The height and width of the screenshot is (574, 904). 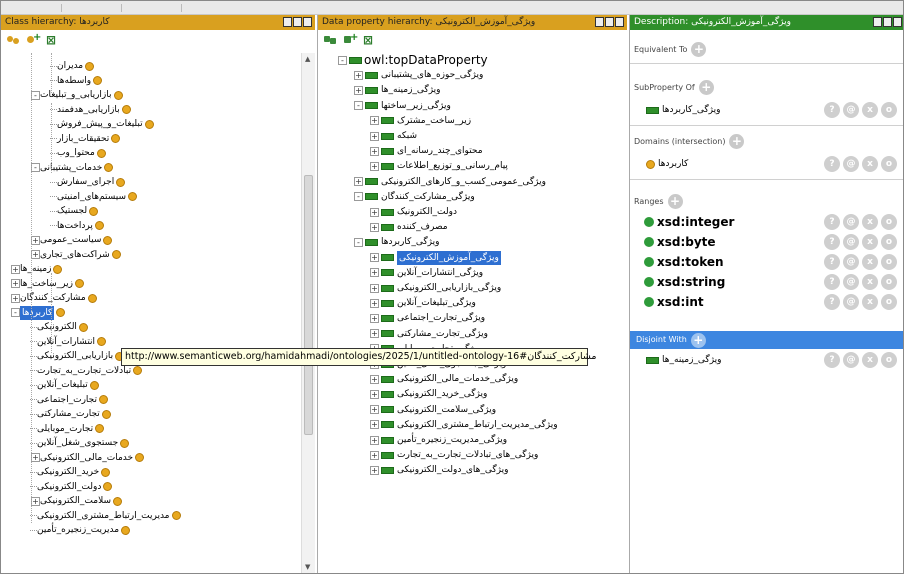 What do you see at coordinates (33, 39) in the screenshot?
I see `add-sibling-class-icon` at bounding box center [33, 39].